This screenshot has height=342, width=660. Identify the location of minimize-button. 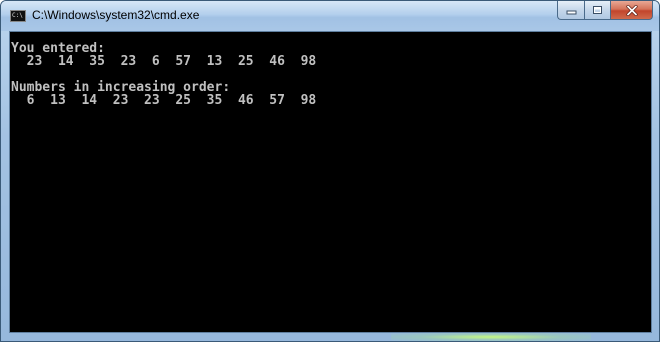
(570, 10).